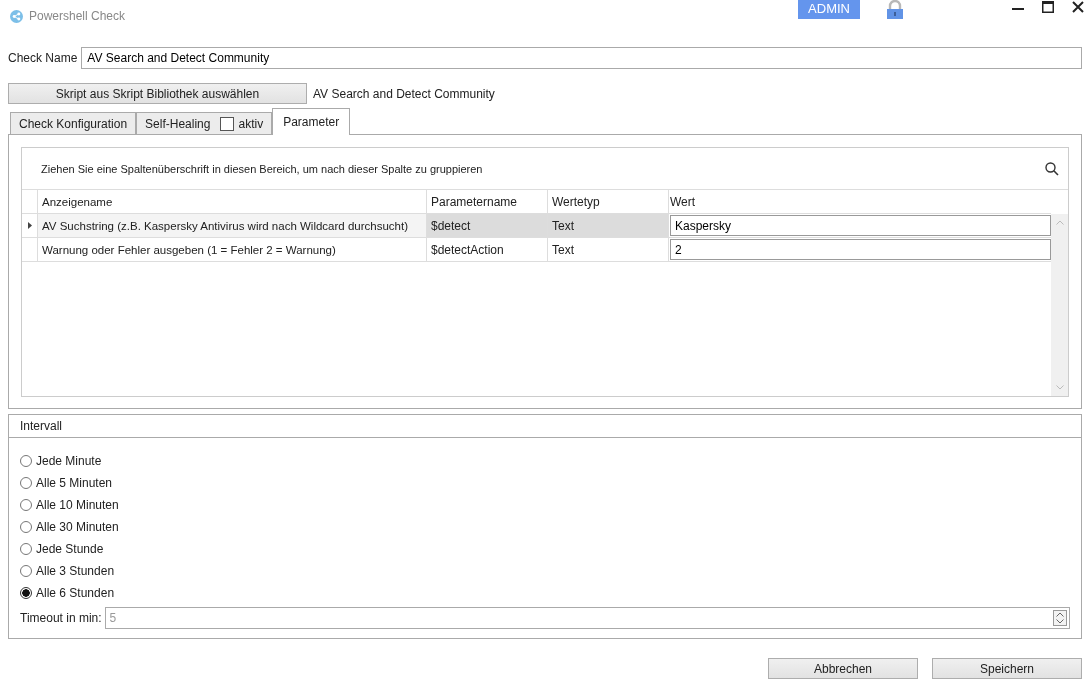  What do you see at coordinates (29, 225) in the screenshot?
I see `row-indicator-icon` at bounding box center [29, 225].